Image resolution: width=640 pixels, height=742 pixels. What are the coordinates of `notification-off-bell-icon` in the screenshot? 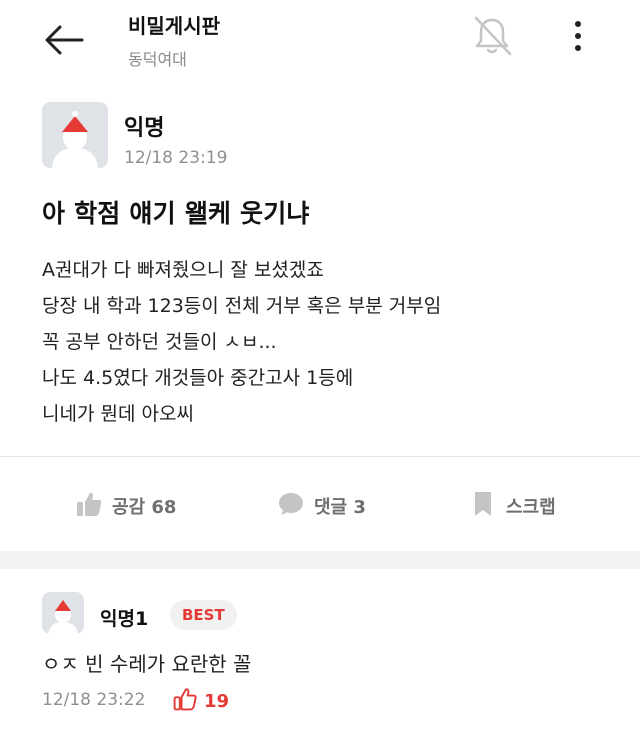 It's located at (492, 36).